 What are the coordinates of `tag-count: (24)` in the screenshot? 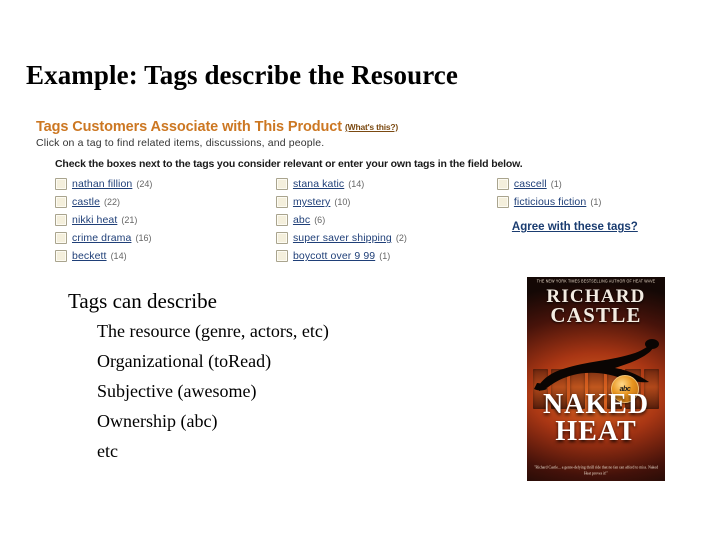 It's located at (144, 184).